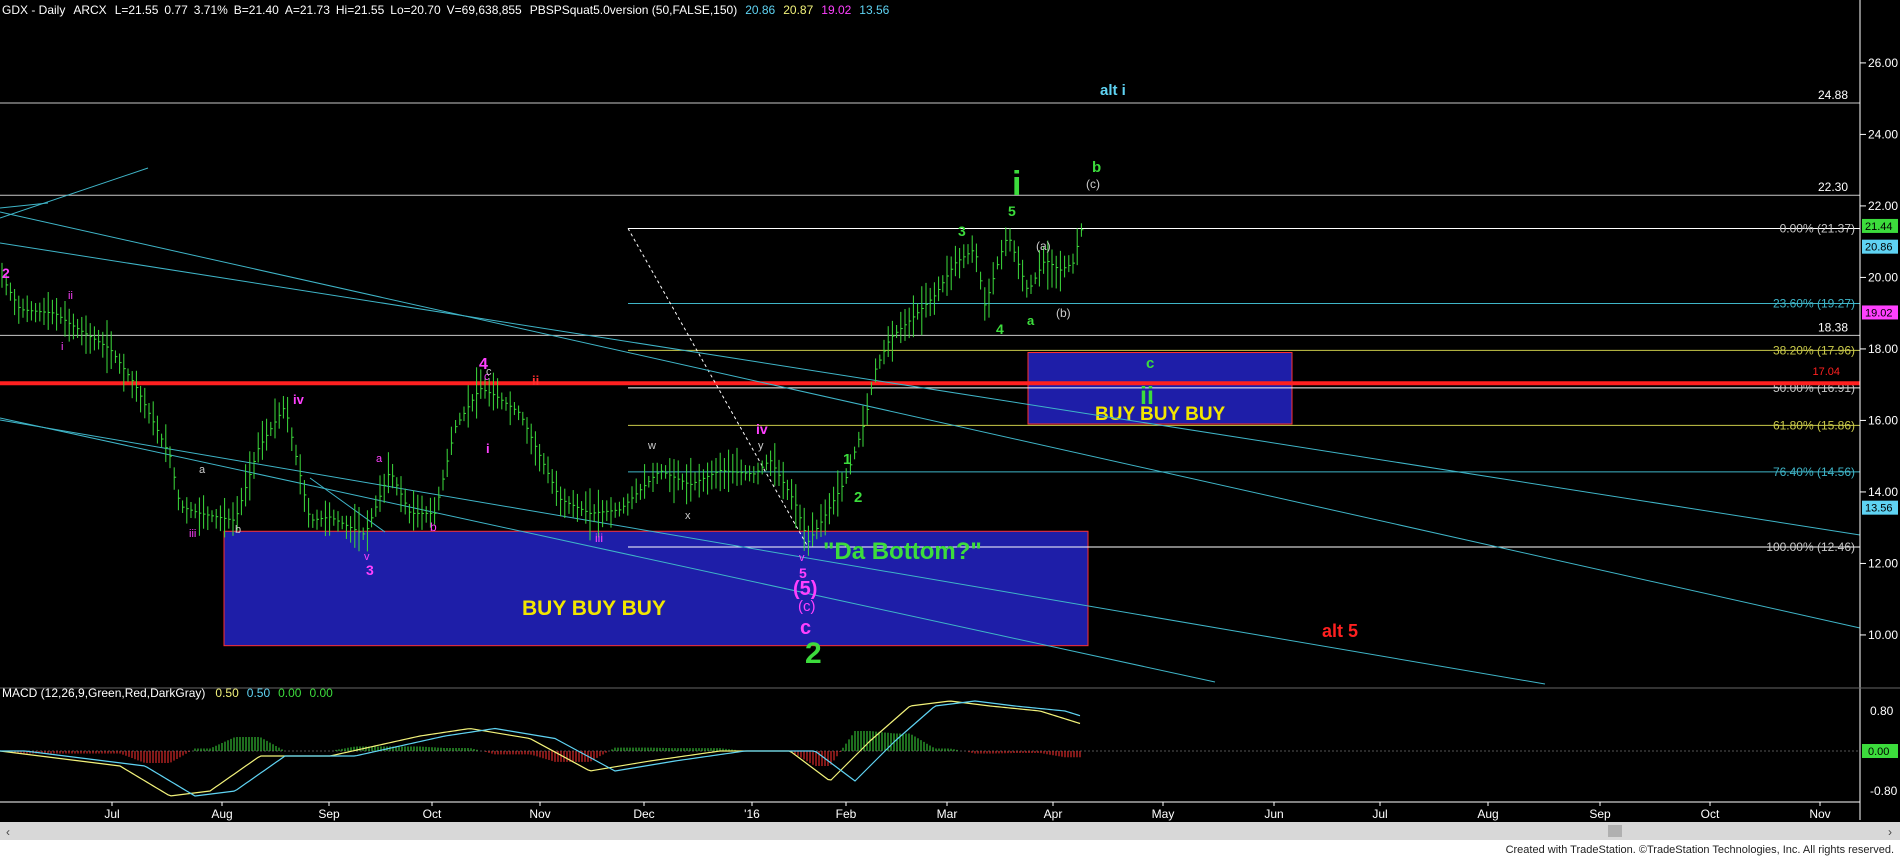  What do you see at coordinates (1826, 372) in the screenshot?
I see `resistance-label: 17.04` at bounding box center [1826, 372].